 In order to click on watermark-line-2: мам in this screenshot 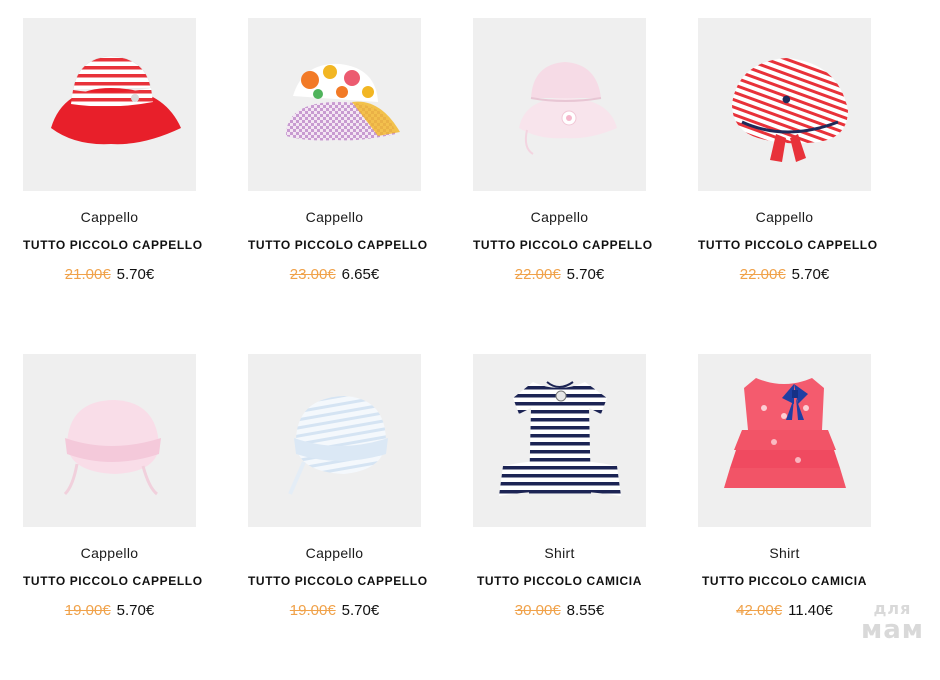, I will do `click(892, 630)`.